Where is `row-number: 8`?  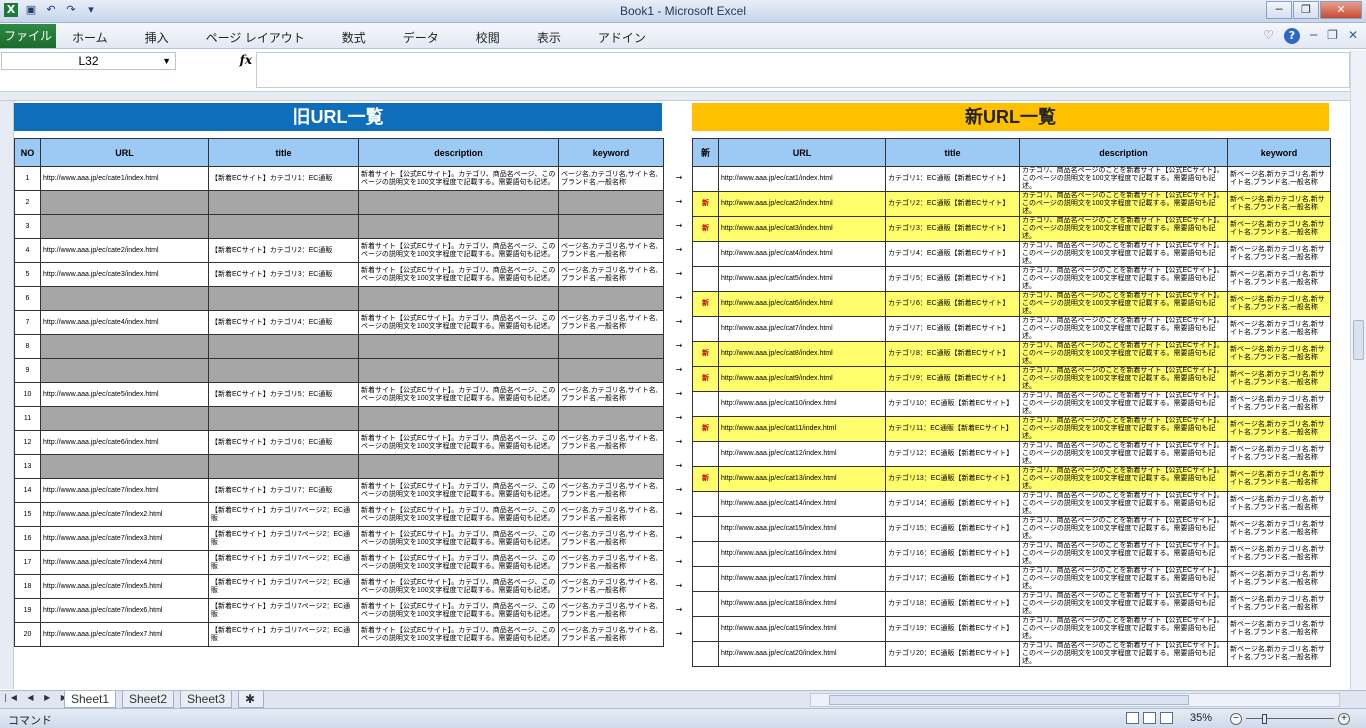
row-number: 8 is located at coordinates (27, 346).